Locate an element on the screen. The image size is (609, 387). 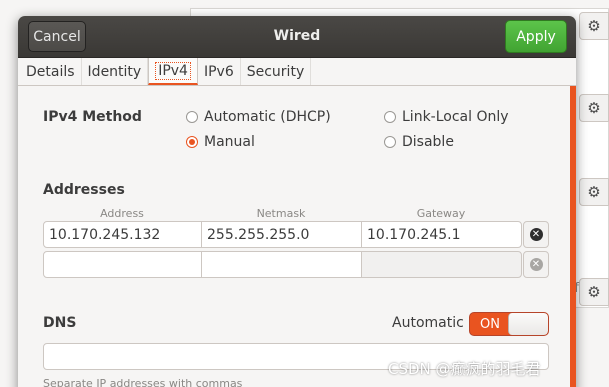
address-field is located at coordinates (122, 264).